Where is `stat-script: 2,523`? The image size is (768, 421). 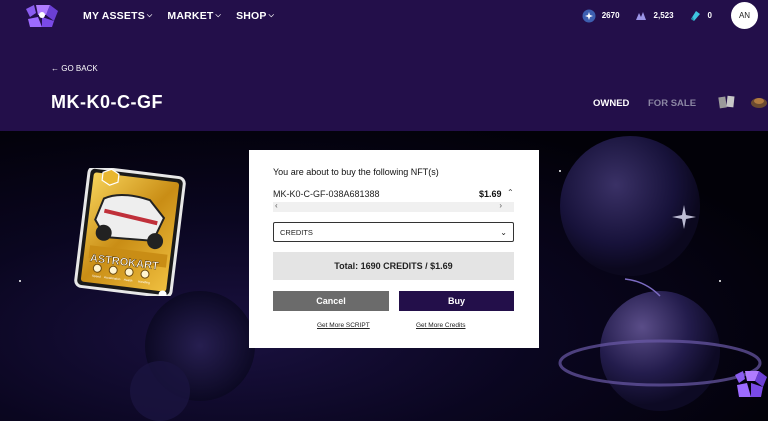 stat-script: 2,523 is located at coordinates (654, 16).